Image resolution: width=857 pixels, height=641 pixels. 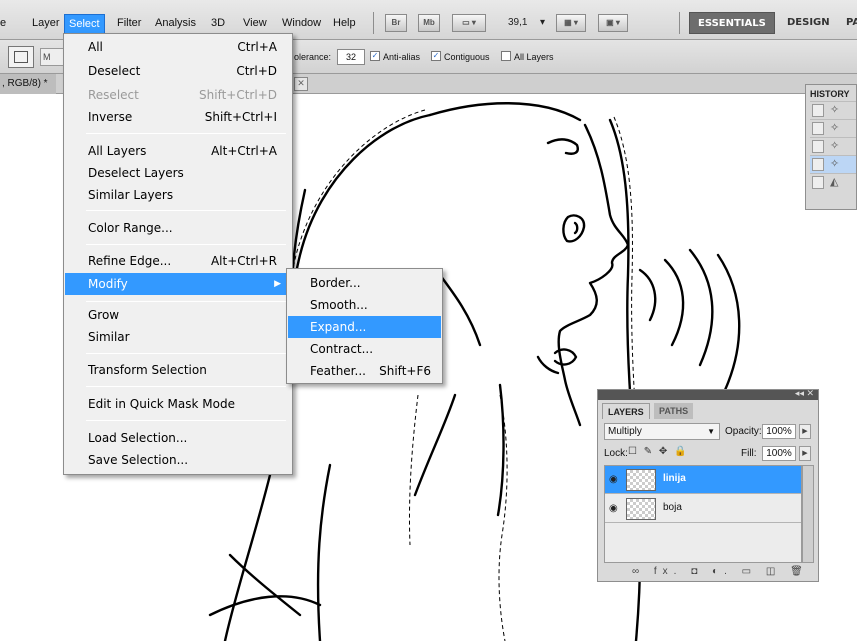 I want to click on menu-item-shortcut: Shift+Ctrl+D, so click(x=238, y=95).